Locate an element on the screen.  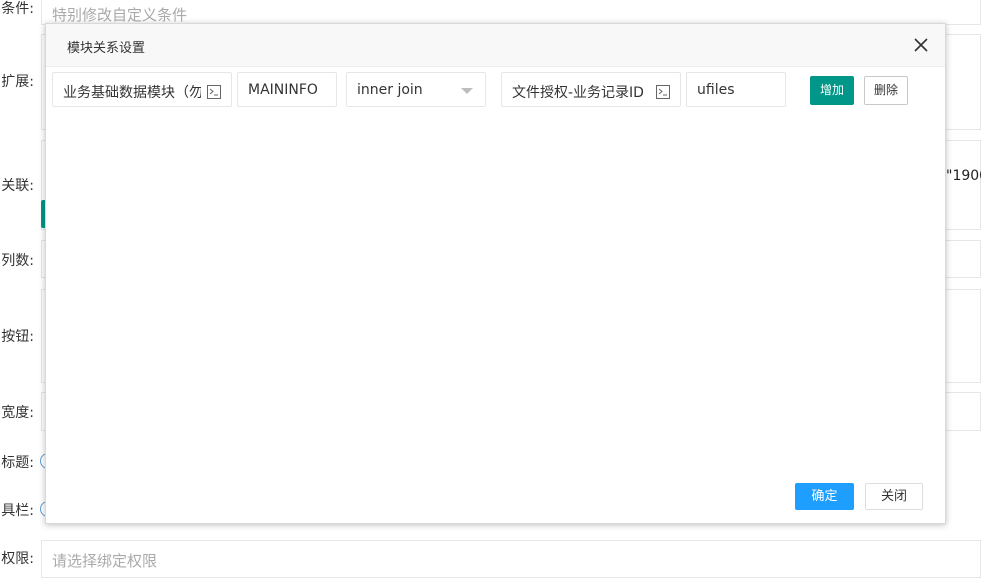
left-alias-value: MAININFO is located at coordinates (283, 90).